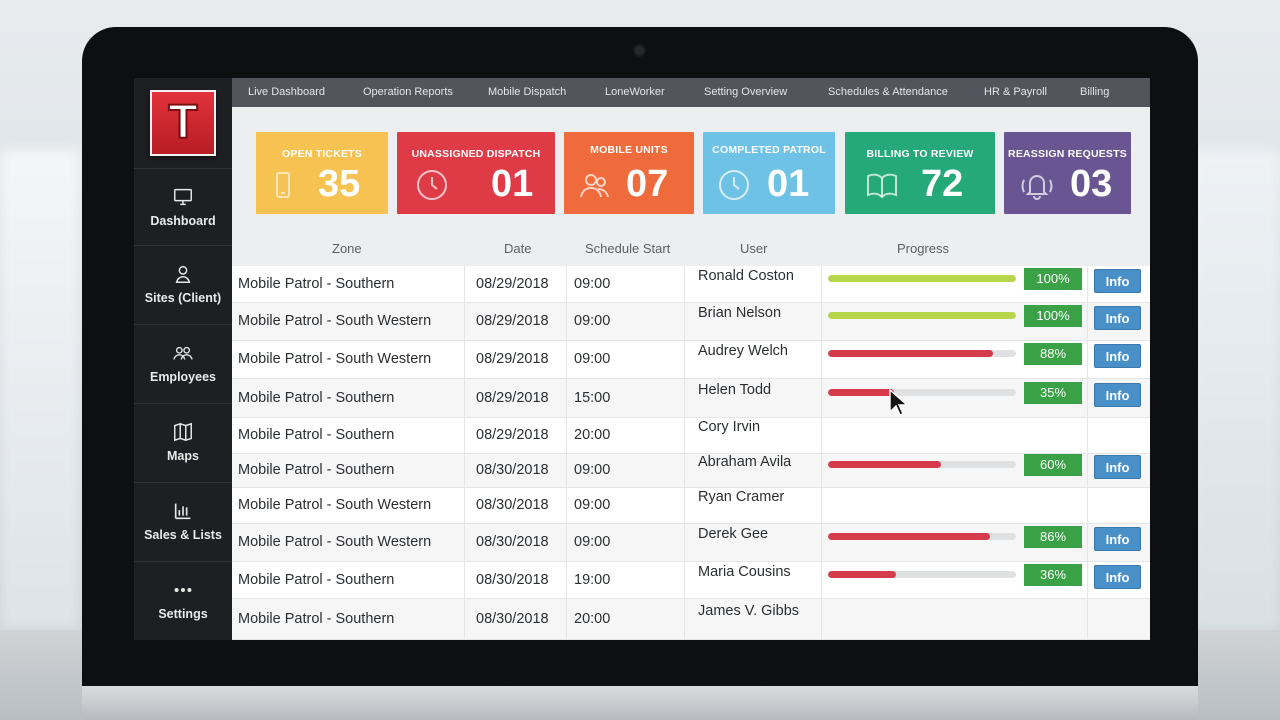  What do you see at coordinates (920, 173) in the screenshot?
I see `tile-billing-to-review: BILLING TO REVIEW 72` at bounding box center [920, 173].